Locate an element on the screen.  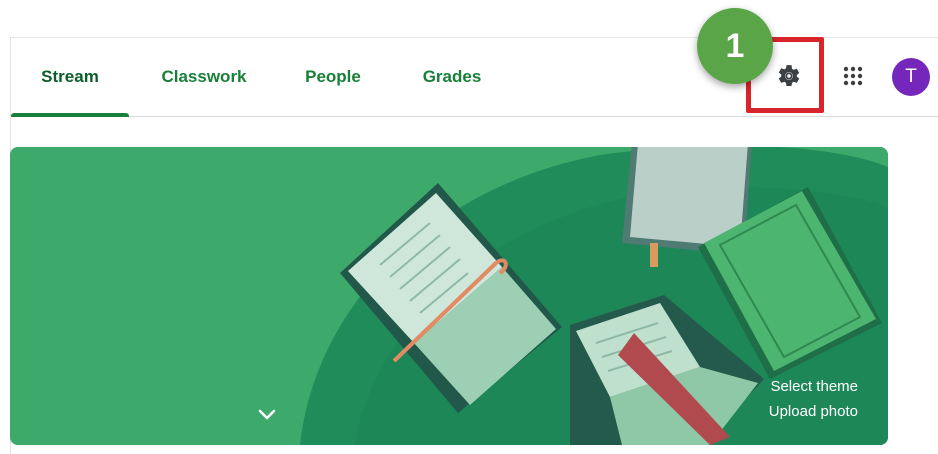
tab-classwork: Classwork is located at coordinates (204, 77).